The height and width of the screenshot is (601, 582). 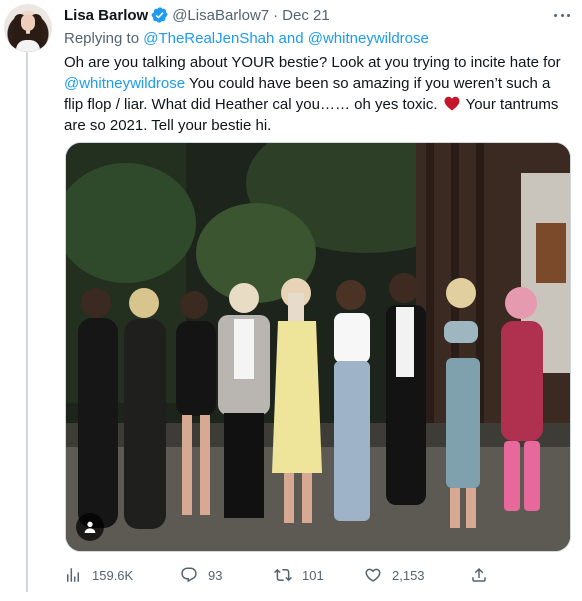 I want to click on like-count: 2,153, so click(x=408, y=575).